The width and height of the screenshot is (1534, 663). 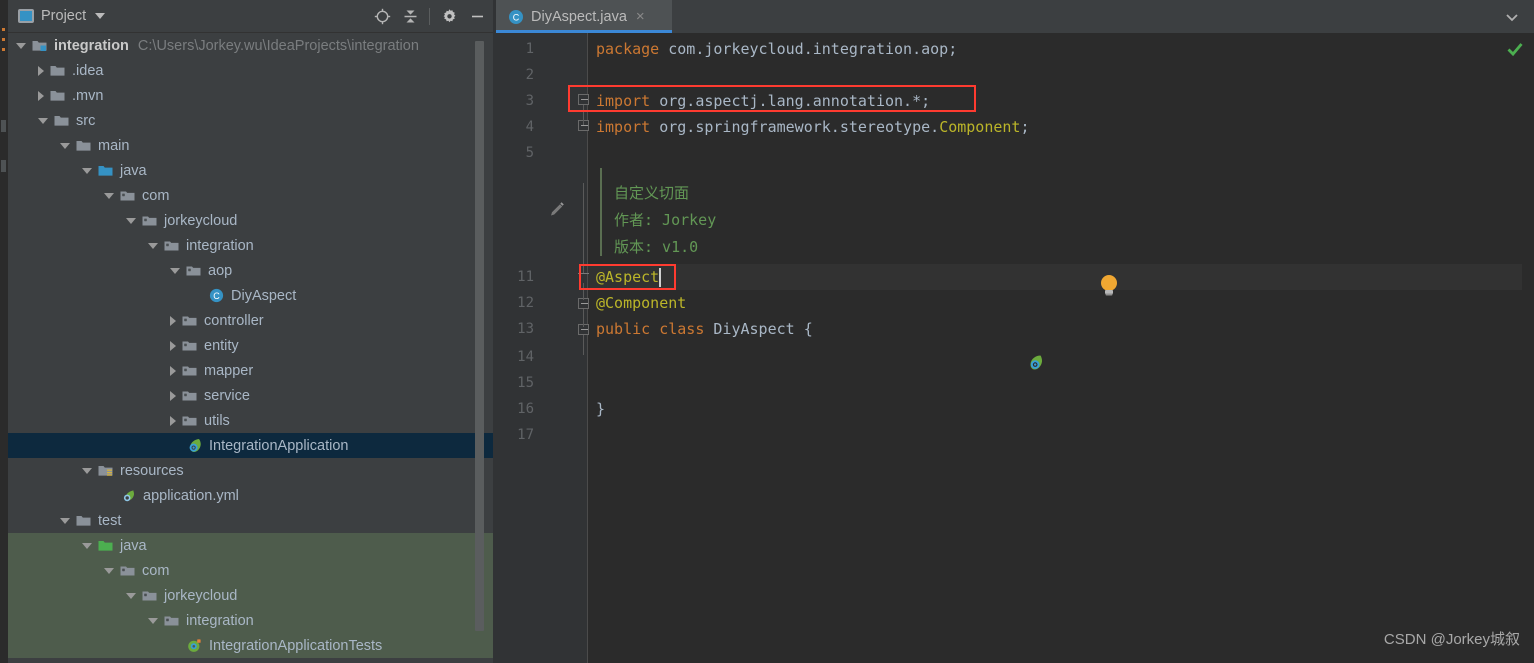 I want to click on code-token: import, so click(x=628, y=101).